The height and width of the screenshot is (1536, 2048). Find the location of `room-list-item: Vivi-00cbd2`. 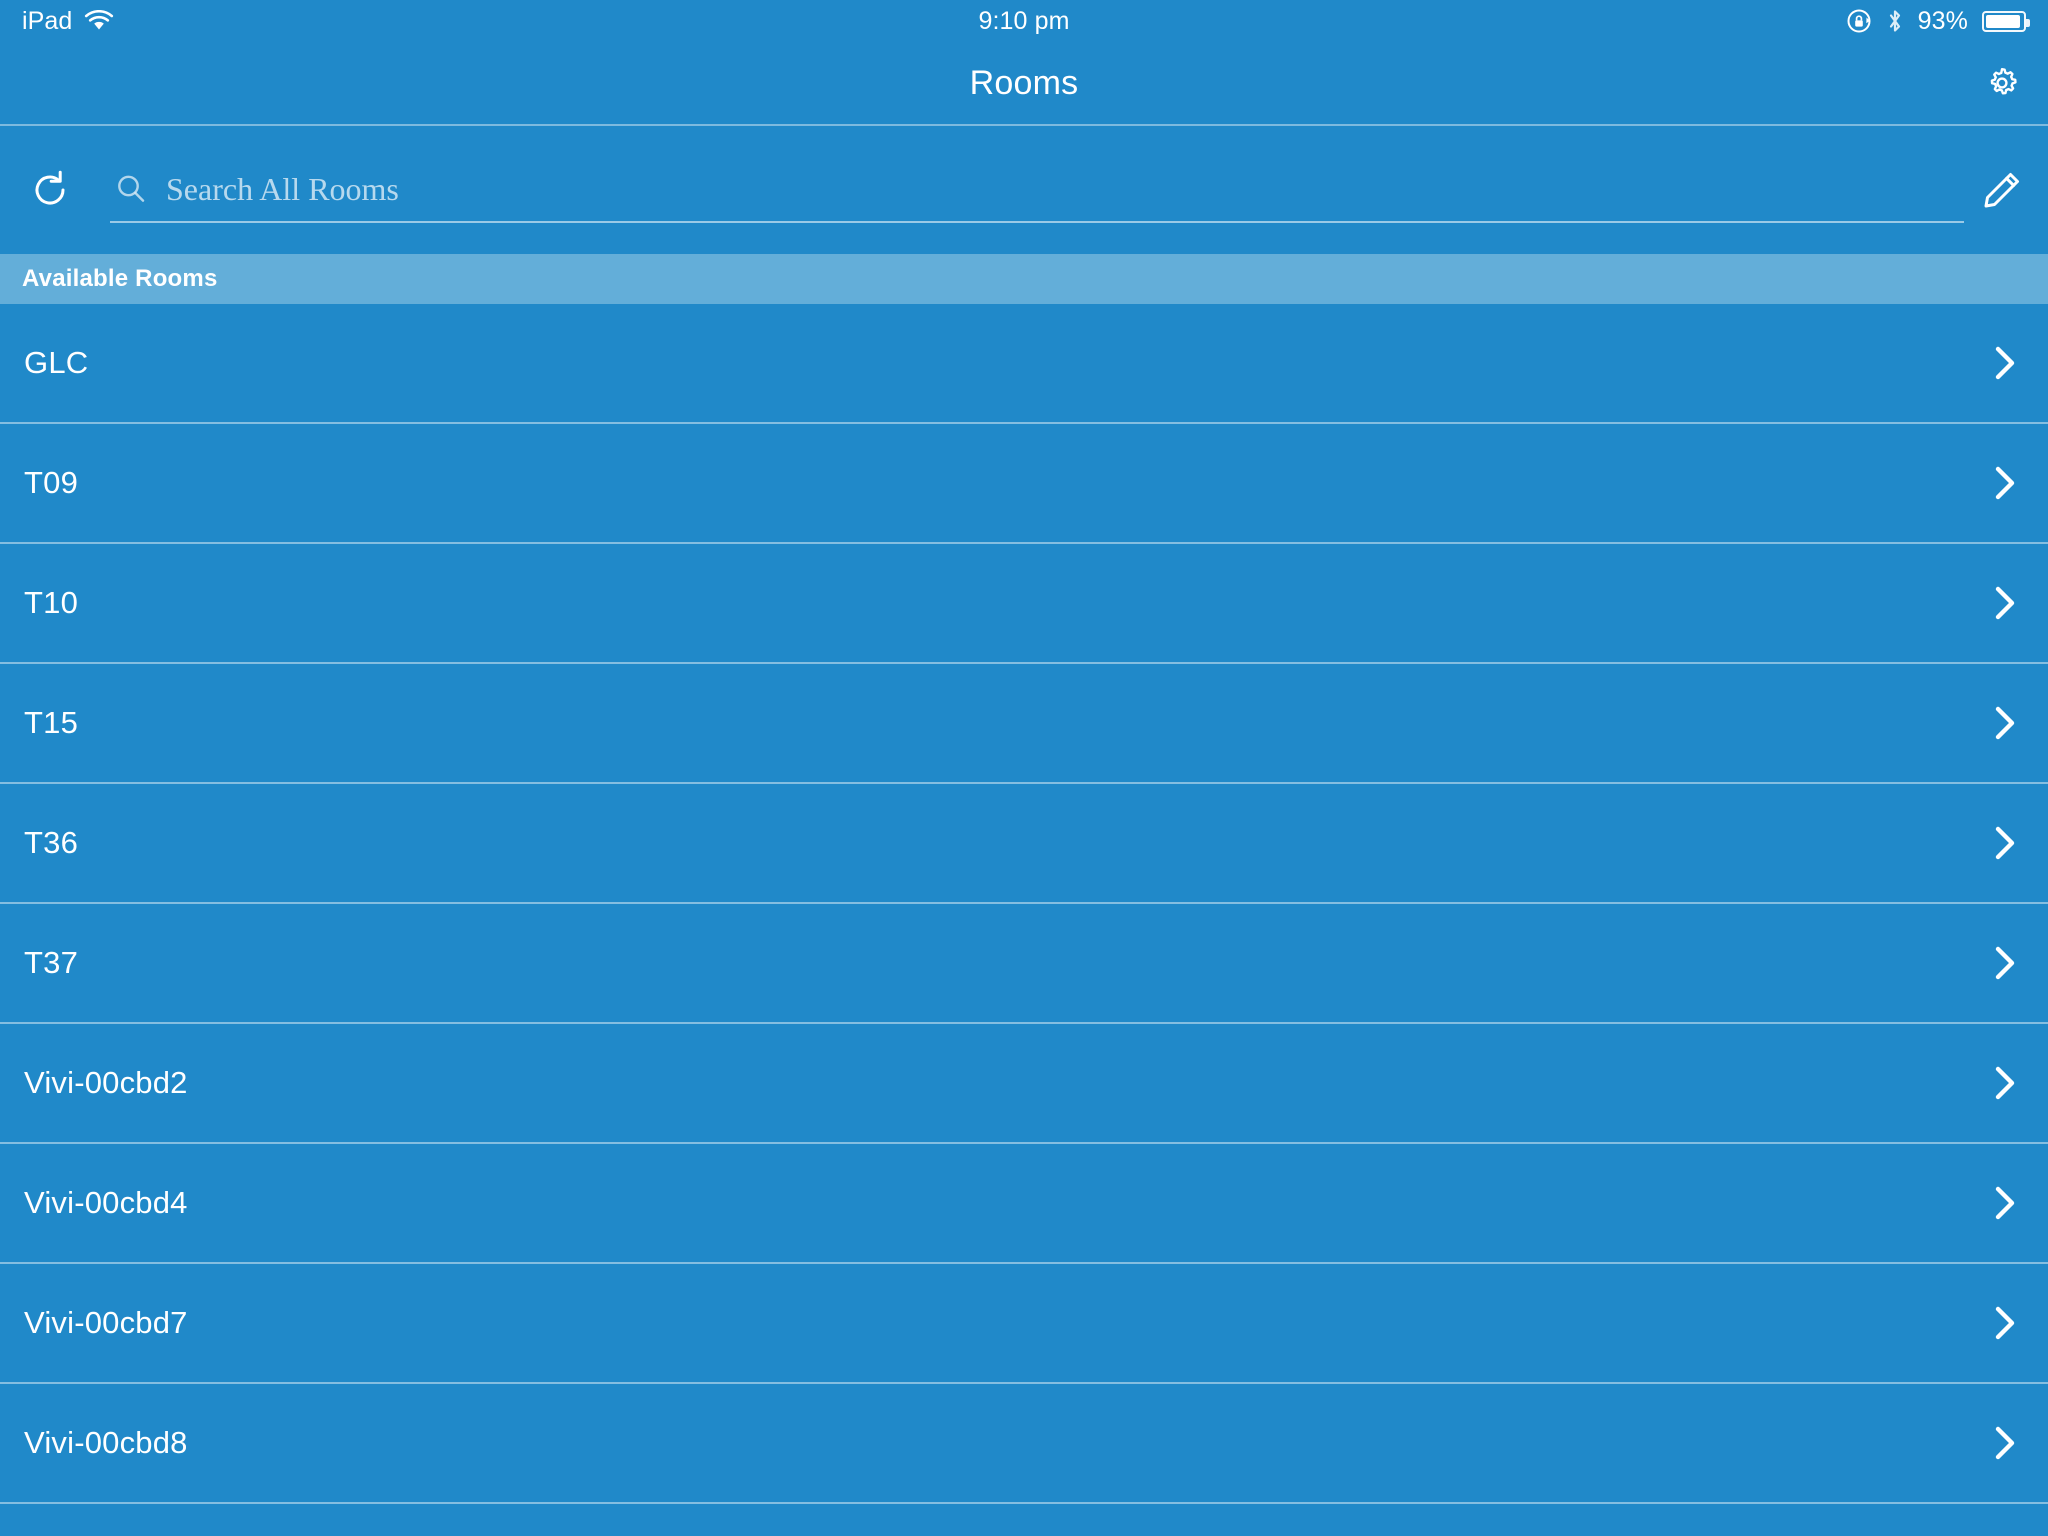

room-list-item: Vivi-00cbd2 is located at coordinates (1024, 1084).